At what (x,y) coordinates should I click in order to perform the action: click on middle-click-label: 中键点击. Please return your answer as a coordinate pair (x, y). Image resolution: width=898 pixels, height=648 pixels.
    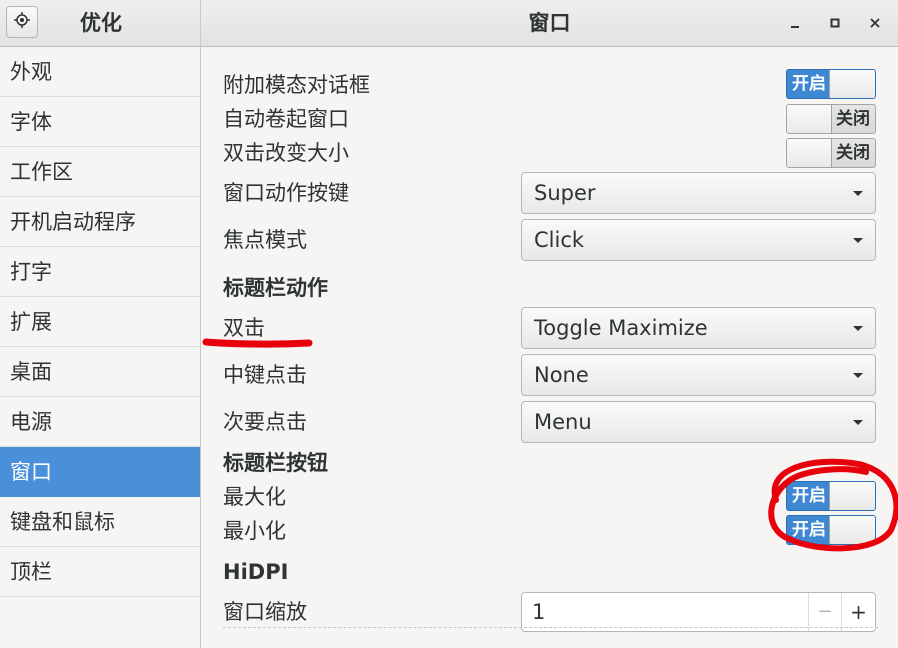
    Looking at the image, I should click on (265, 375).